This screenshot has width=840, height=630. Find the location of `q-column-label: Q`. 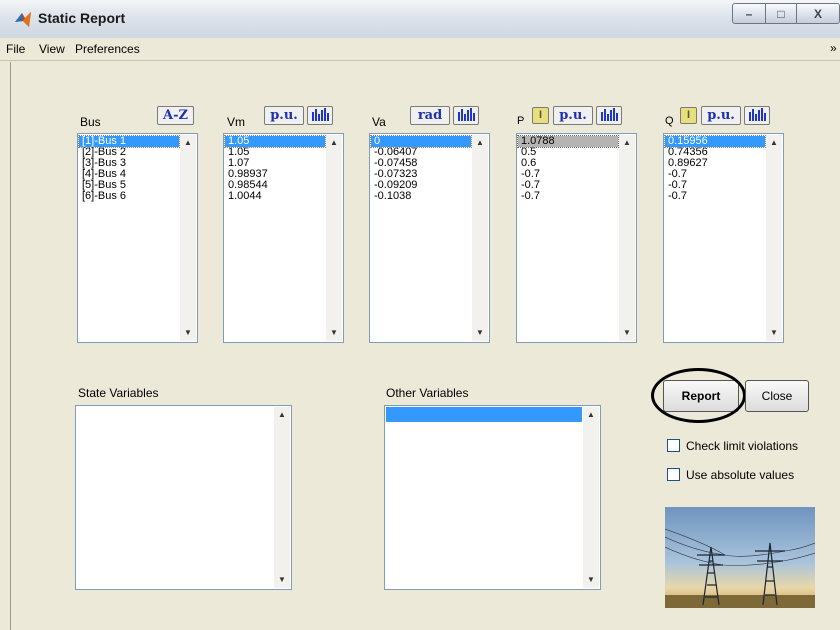

q-column-label: Q is located at coordinates (669, 121).